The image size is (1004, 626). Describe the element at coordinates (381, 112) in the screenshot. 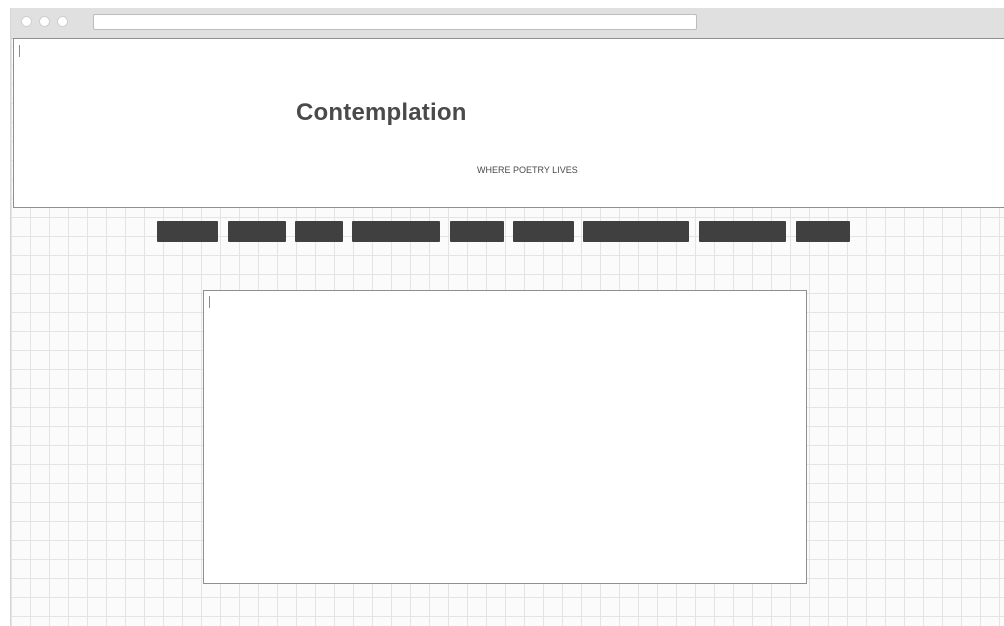

I see `site-title: Contemplation` at that location.